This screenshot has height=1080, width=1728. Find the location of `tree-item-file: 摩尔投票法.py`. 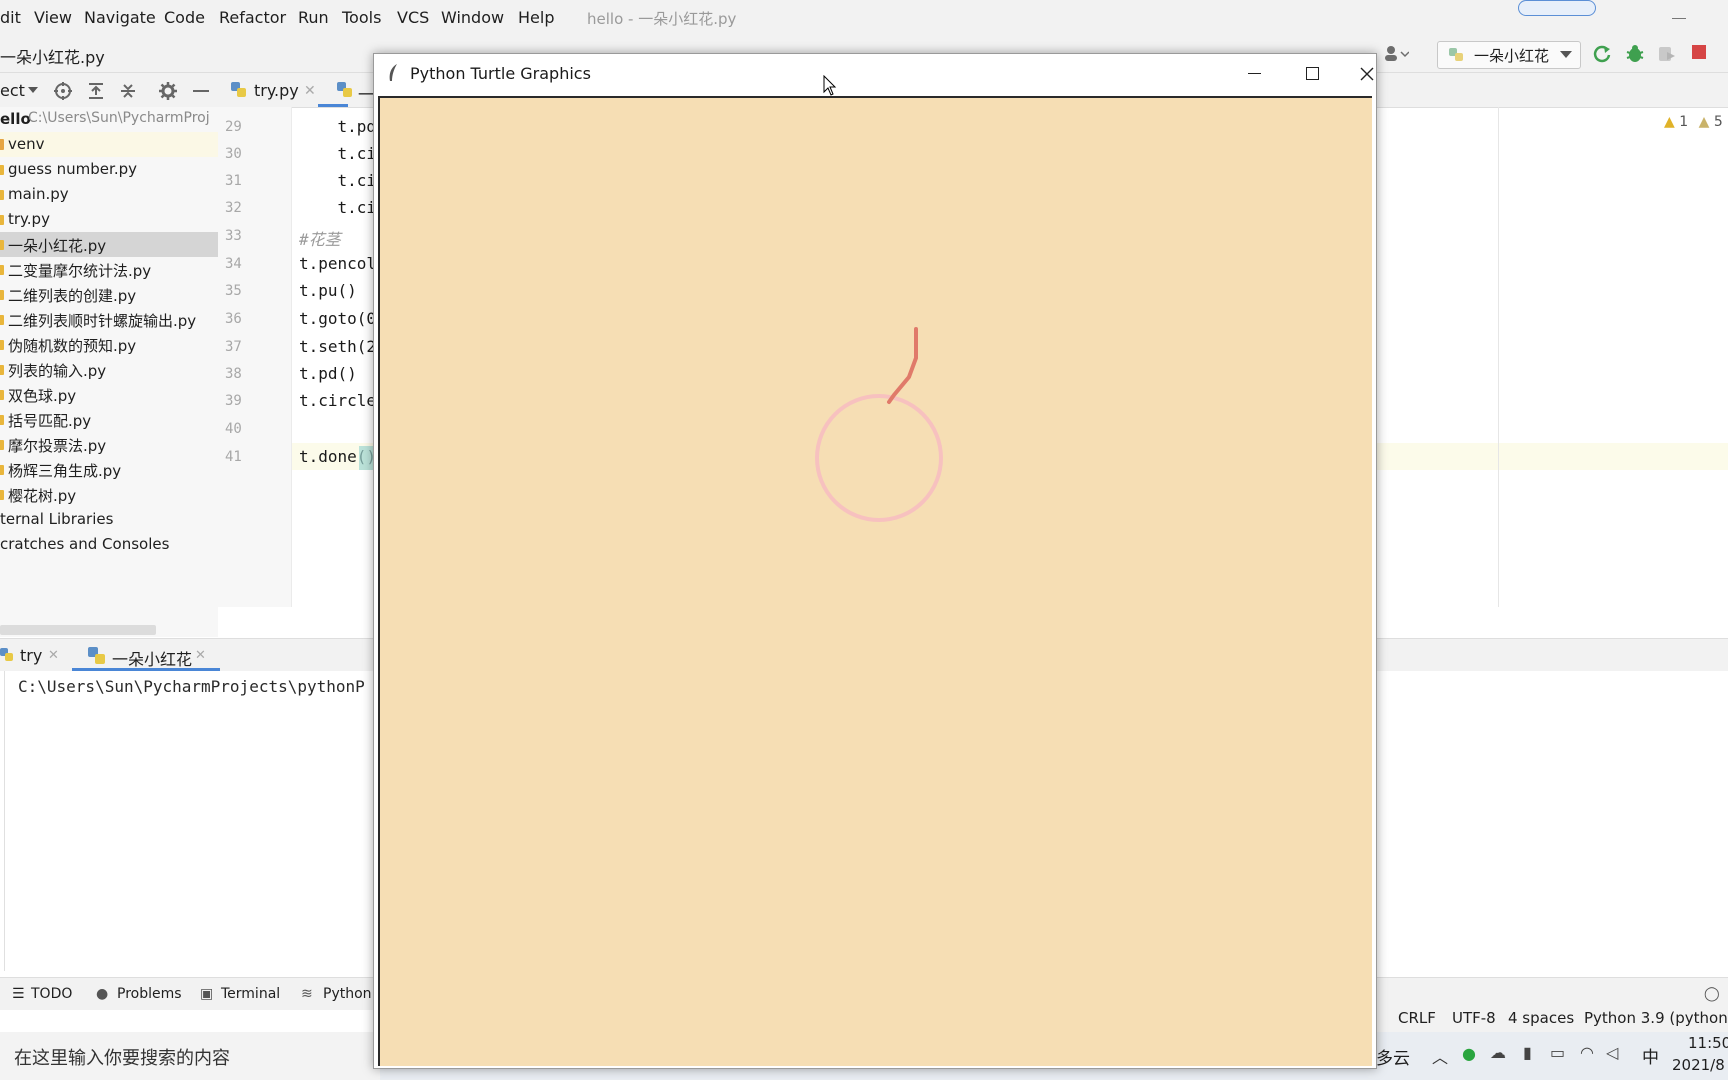

tree-item-file: 摩尔投票法.py is located at coordinates (109, 444).